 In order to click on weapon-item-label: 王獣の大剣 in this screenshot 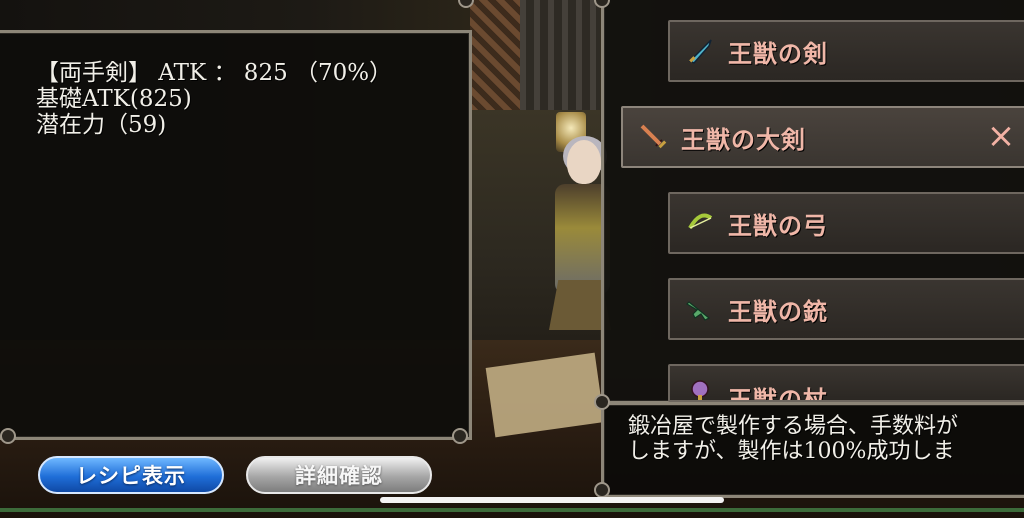, I will do `click(743, 139)`.